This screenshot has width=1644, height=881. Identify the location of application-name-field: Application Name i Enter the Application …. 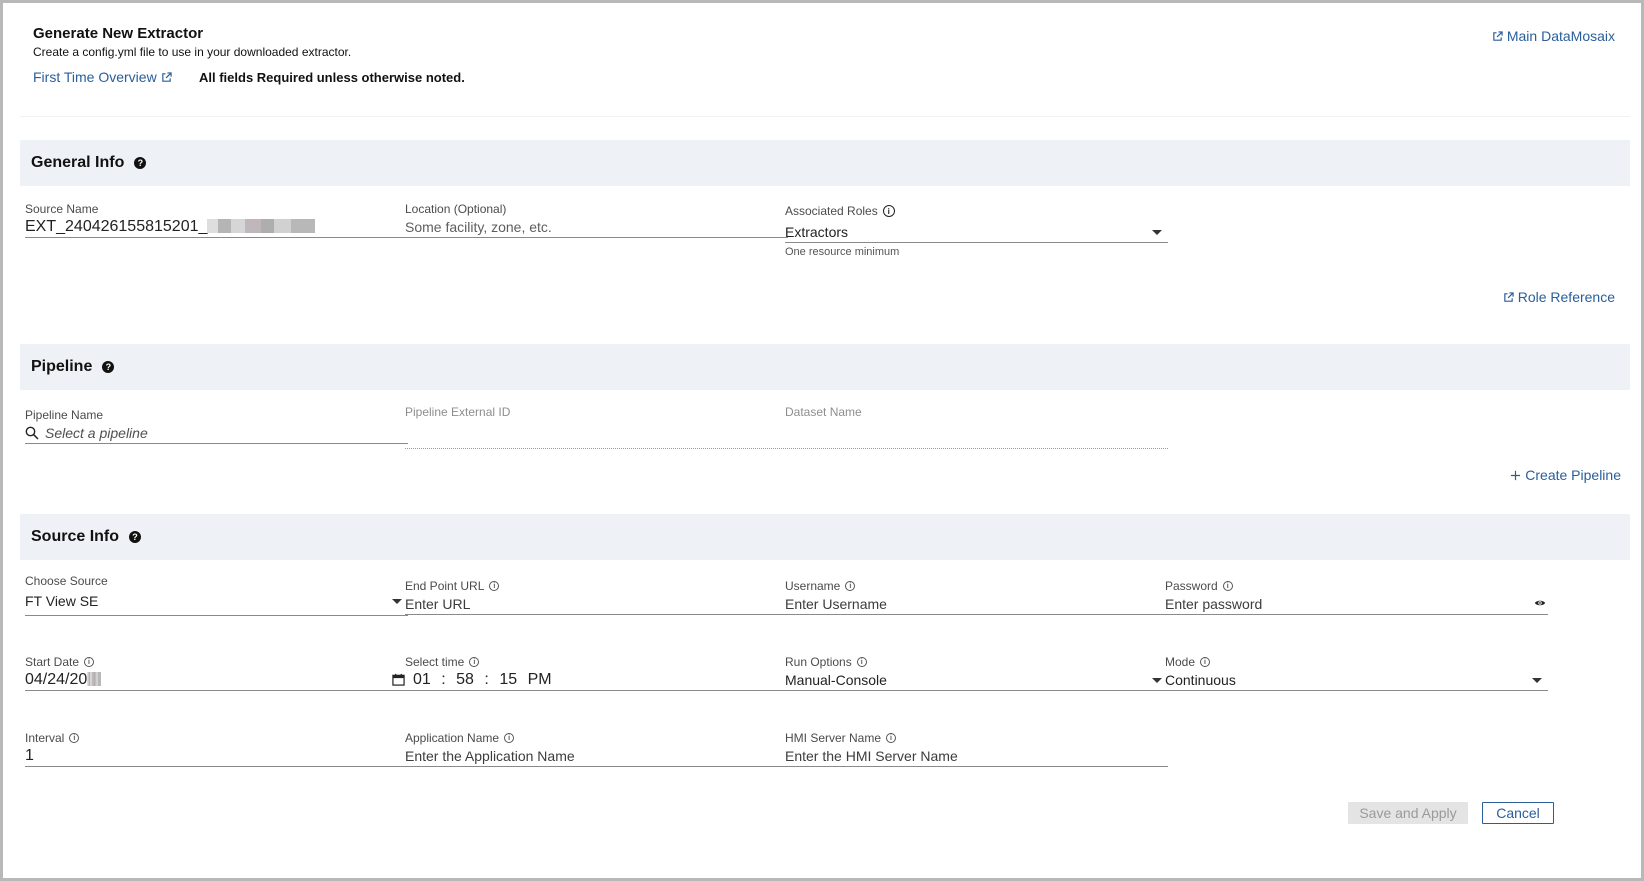
(596, 749).